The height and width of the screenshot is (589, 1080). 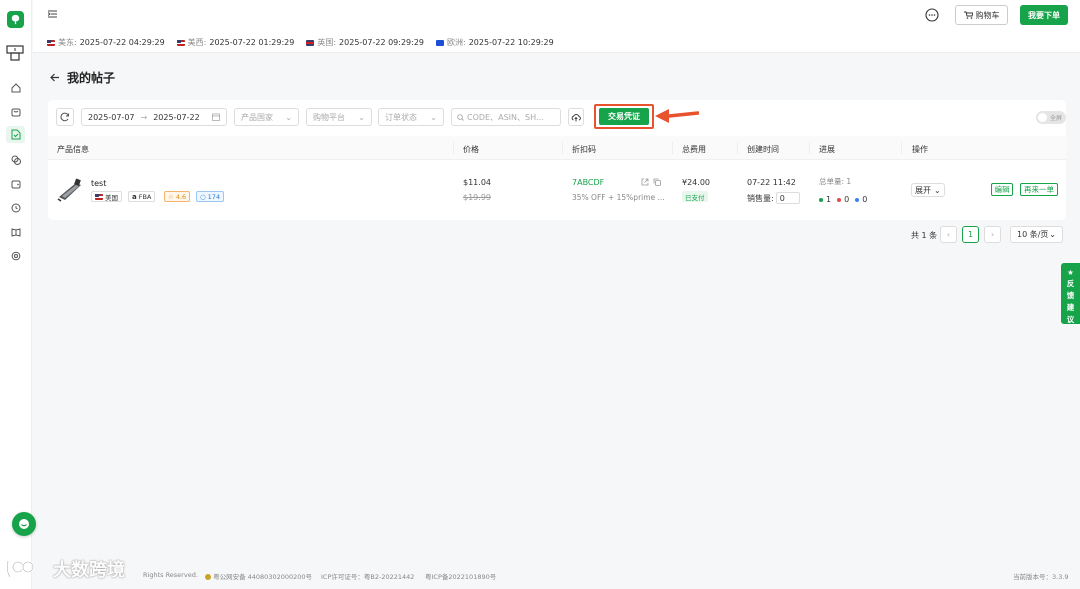 I want to click on clock-uk: 英国: 2025-07-22 09:29:29, so click(x=365, y=42).